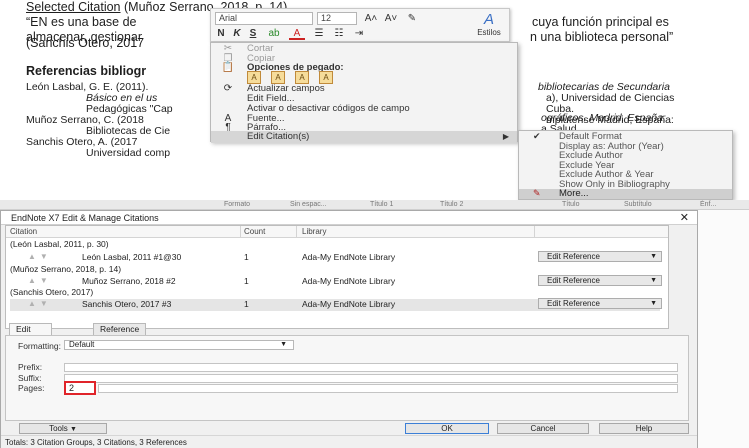 The width and height of the screenshot is (749, 448). I want to click on underline-button: S, so click(253, 33).